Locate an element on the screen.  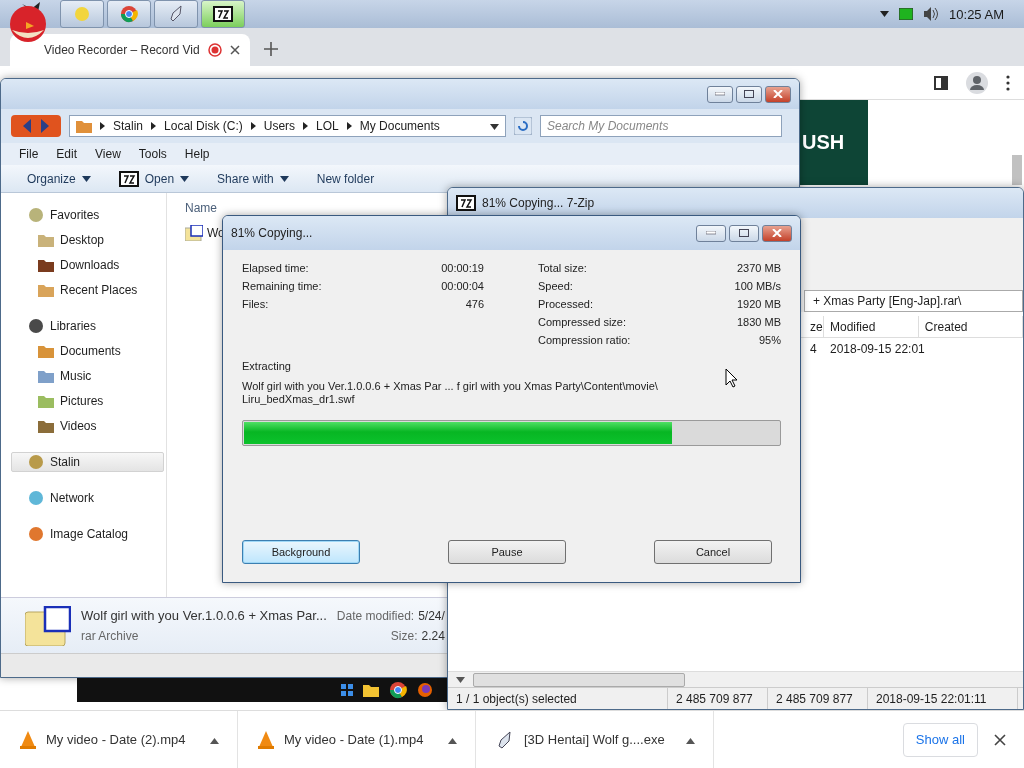
nav-item: Recent Places is located at coordinates (87, 290).